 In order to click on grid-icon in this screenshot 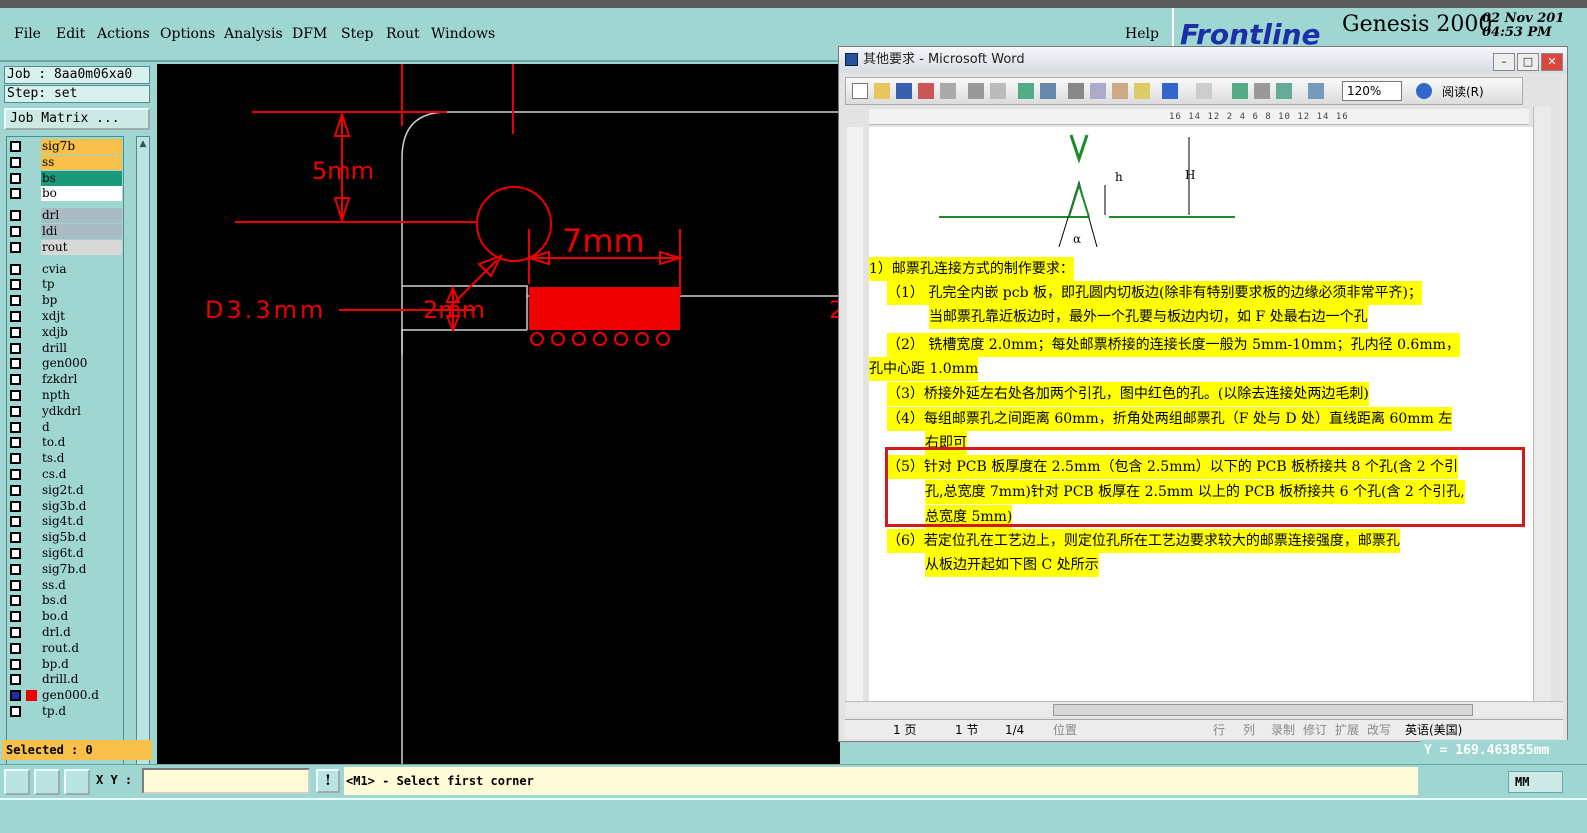, I will do `click(77, 782)`.